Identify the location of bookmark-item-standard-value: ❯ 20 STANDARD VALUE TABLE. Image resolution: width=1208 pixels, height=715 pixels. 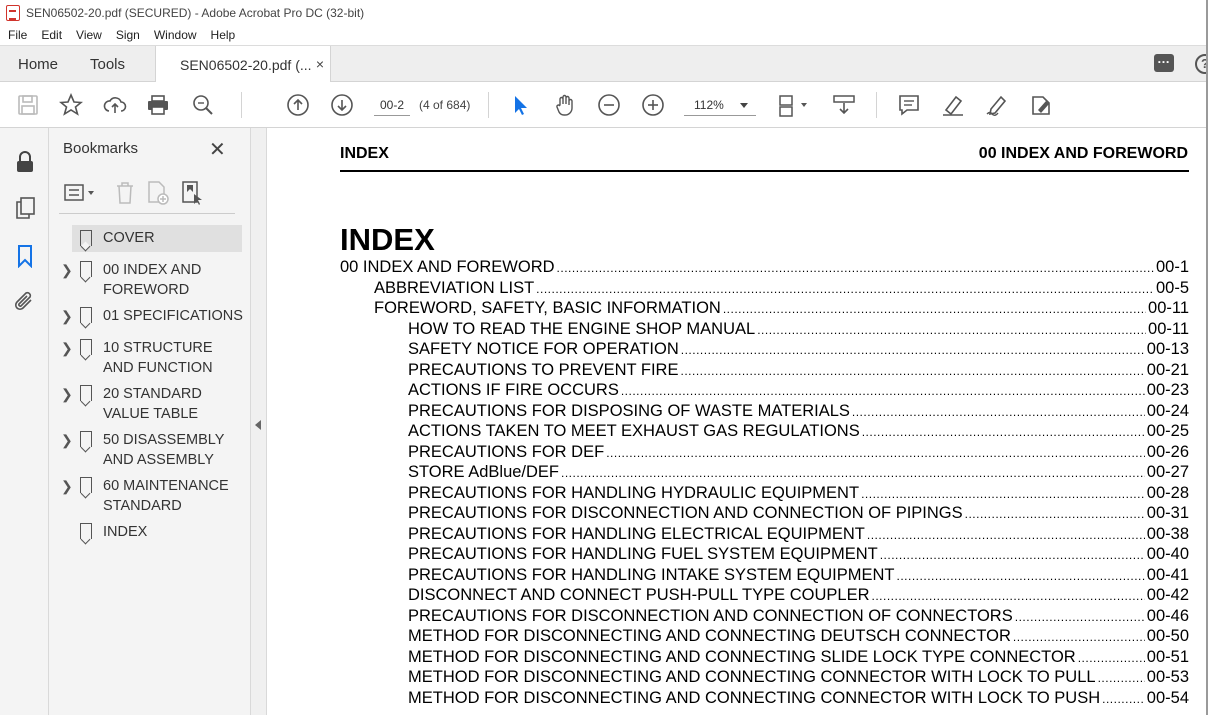
(149, 406).